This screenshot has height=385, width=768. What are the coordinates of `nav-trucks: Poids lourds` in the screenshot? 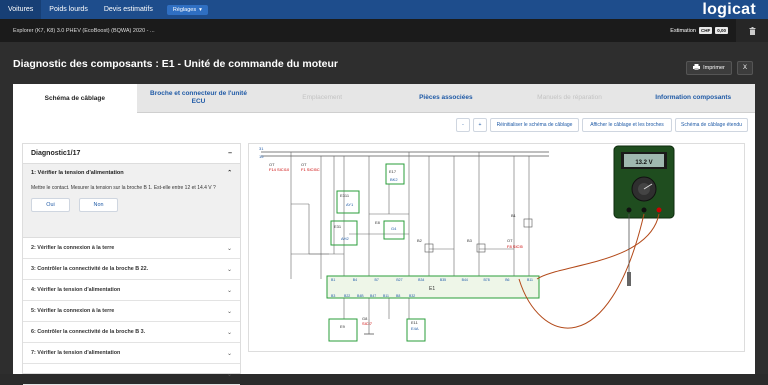 It's located at (68, 9).